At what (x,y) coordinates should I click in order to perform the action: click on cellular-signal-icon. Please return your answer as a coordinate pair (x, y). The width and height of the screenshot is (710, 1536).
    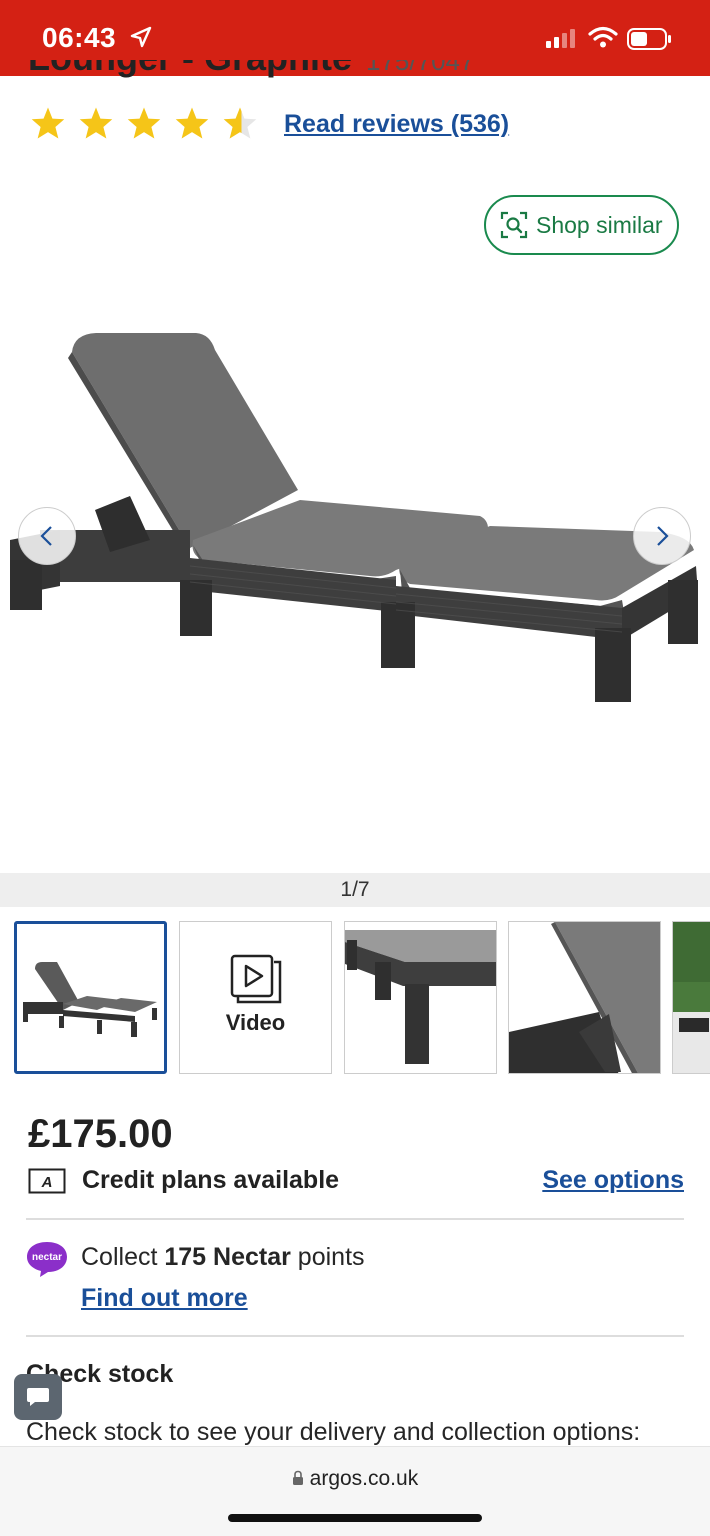
    Looking at the image, I should click on (562, 40).